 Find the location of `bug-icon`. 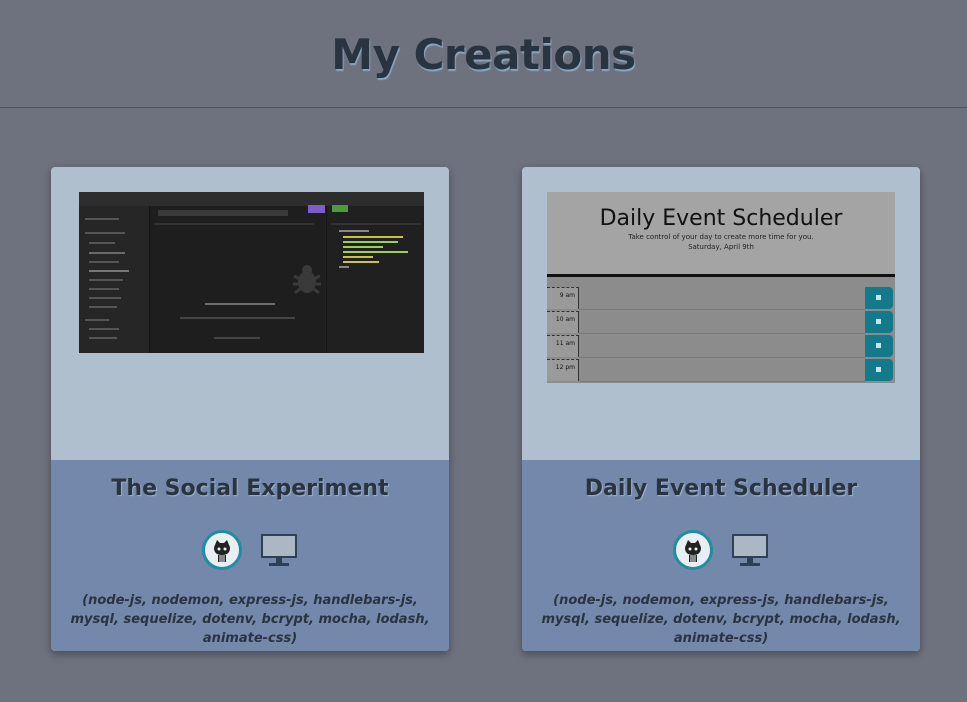

bug-icon is located at coordinates (307, 281).